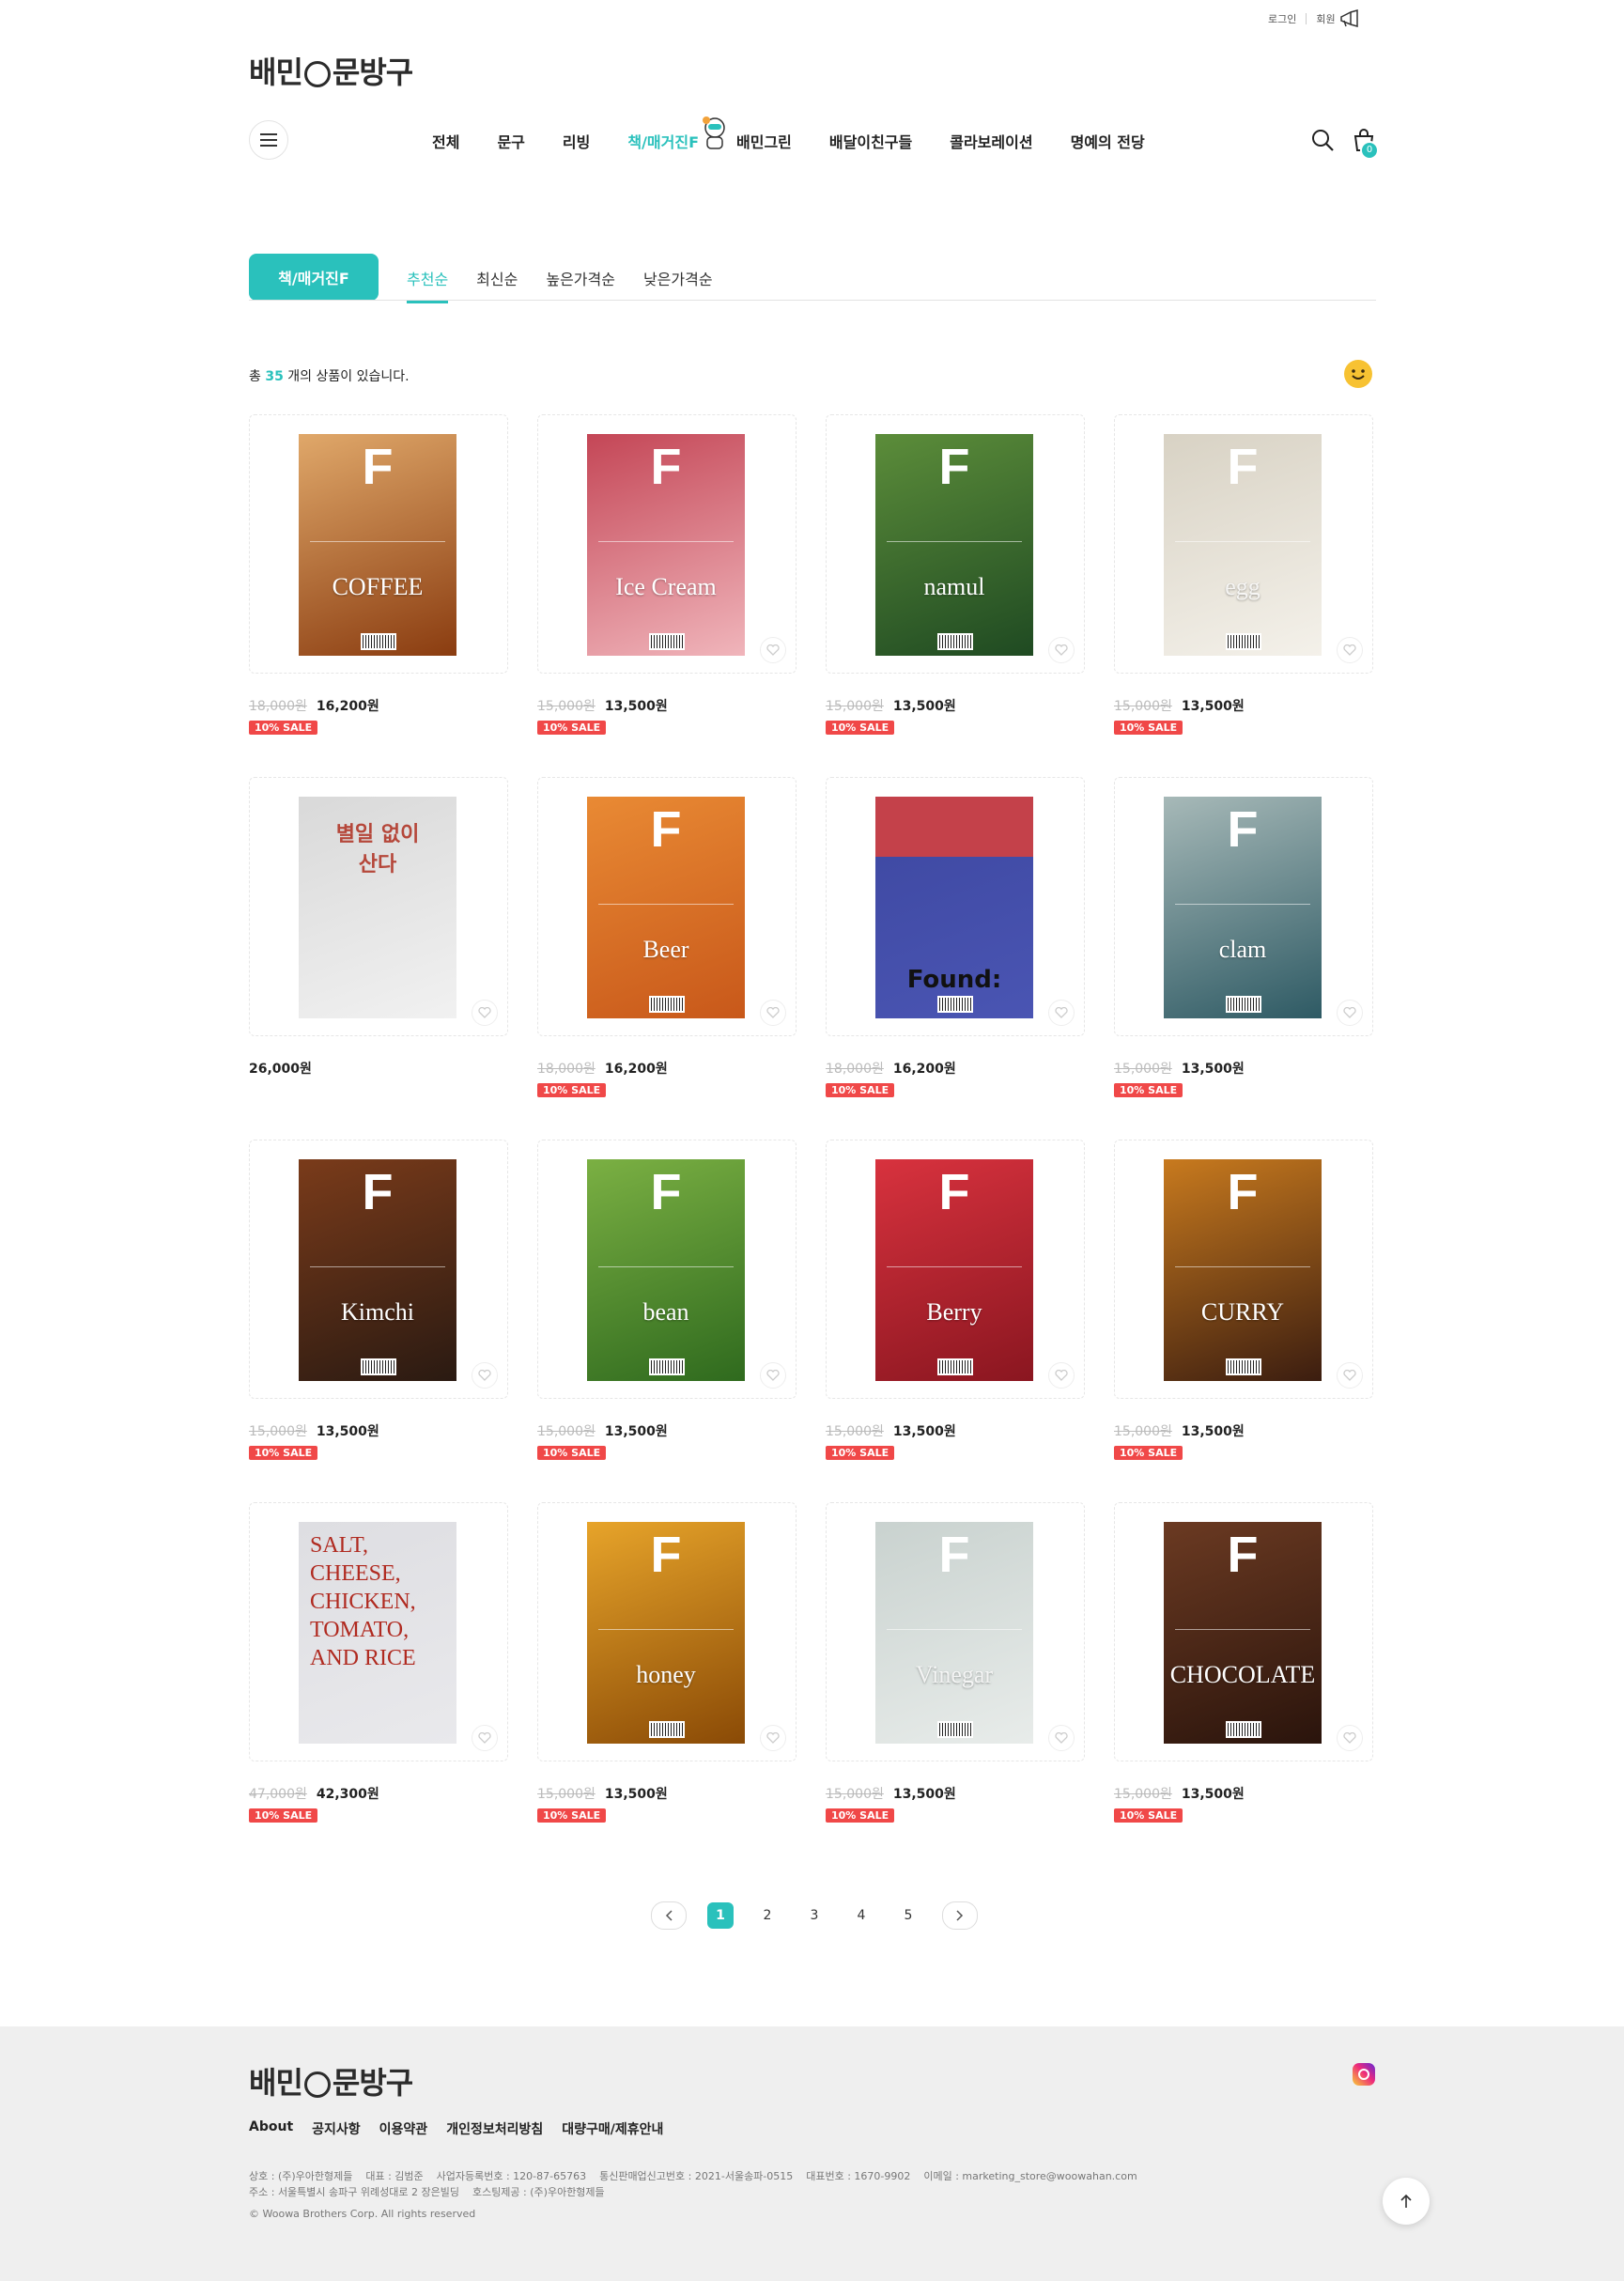 The image size is (1624, 2281). I want to click on category-pill: 책/매거진F, so click(314, 277).